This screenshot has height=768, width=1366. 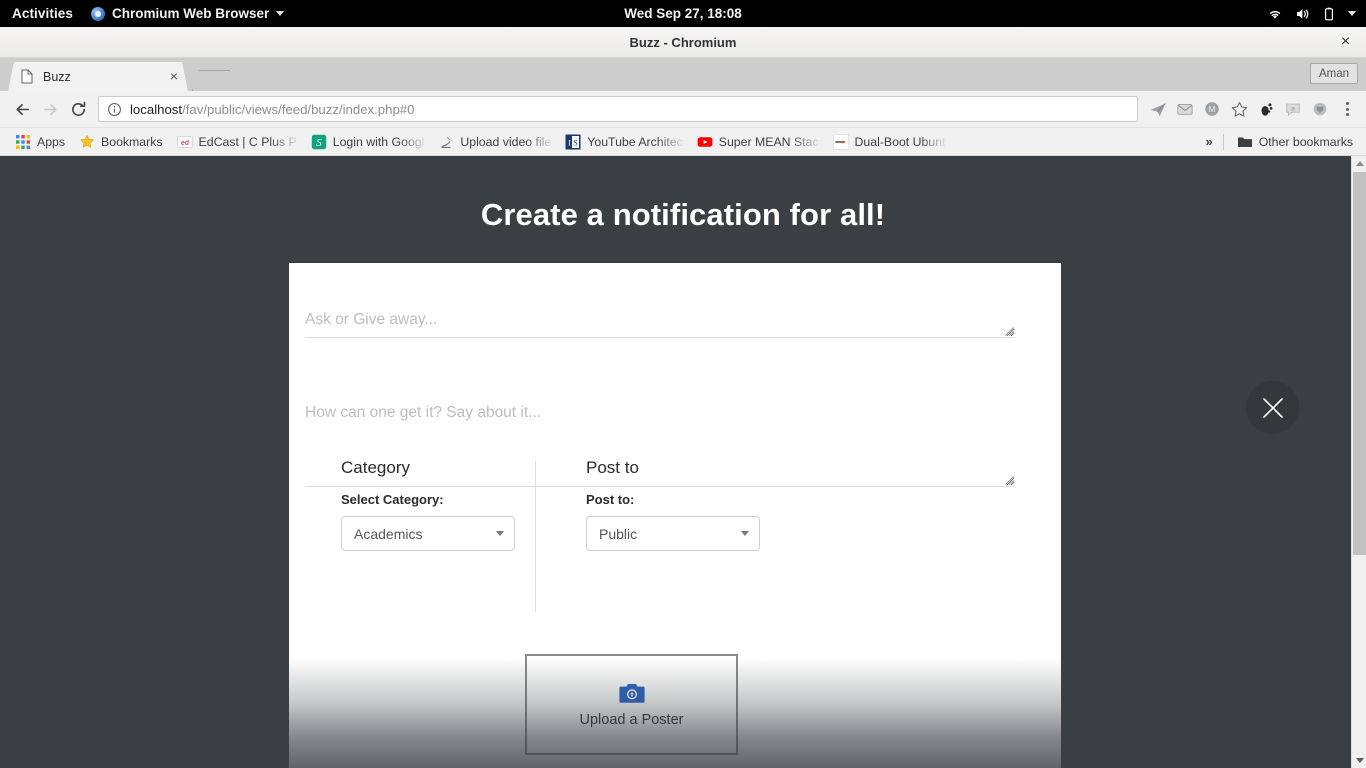 I want to click on bookmarks-overflow-button: », so click(x=1210, y=141).